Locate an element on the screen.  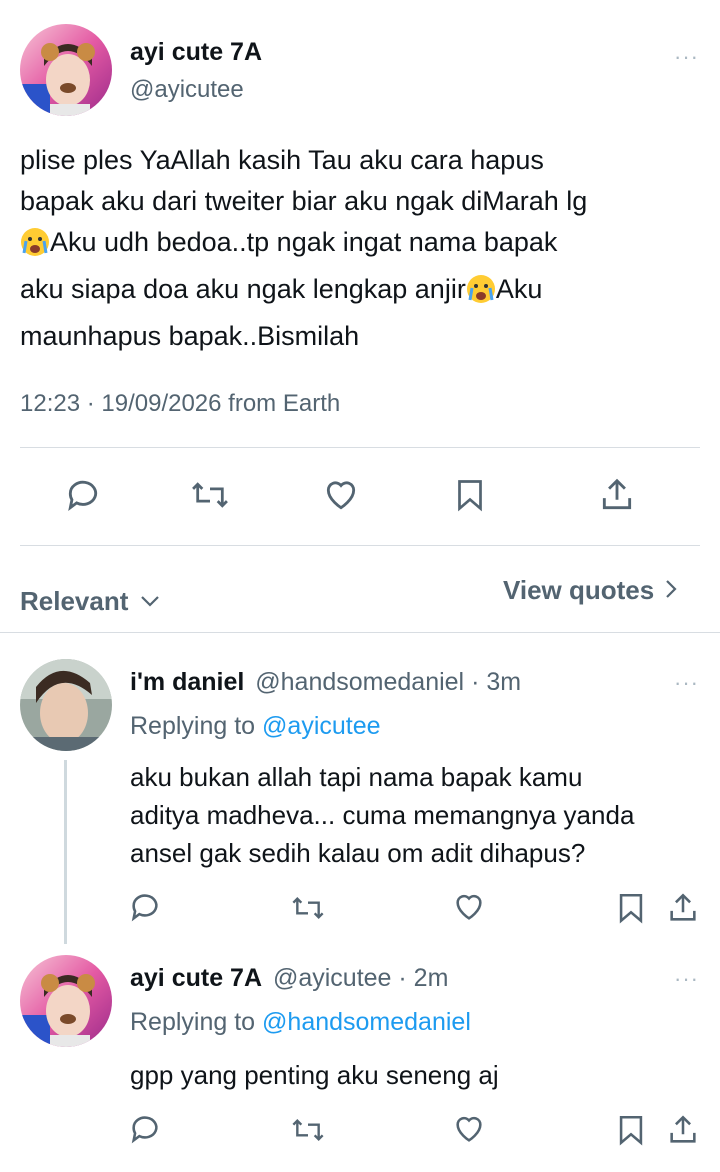
reply-time: · 3m is located at coordinates (493, 682).